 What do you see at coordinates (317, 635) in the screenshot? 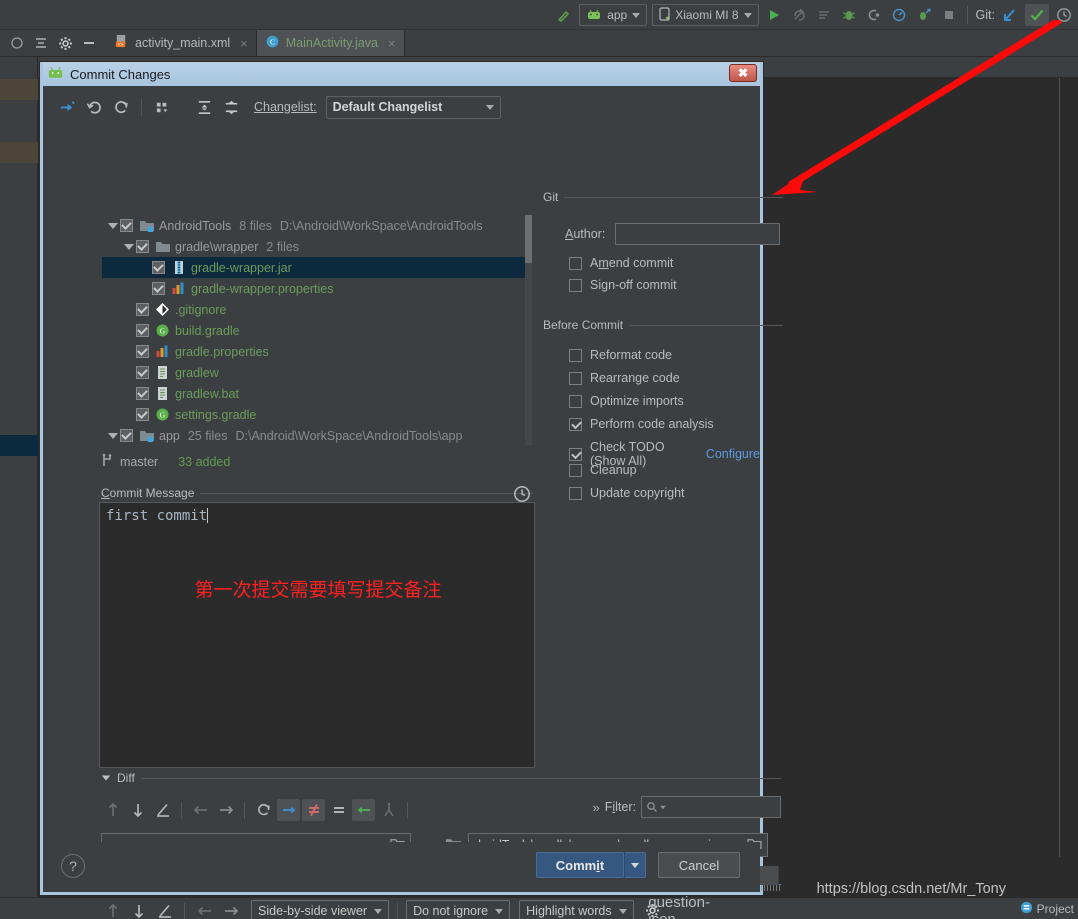
I see `commit-message-input: first commit 第一次提交需要填写提交备注` at bounding box center [317, 635].